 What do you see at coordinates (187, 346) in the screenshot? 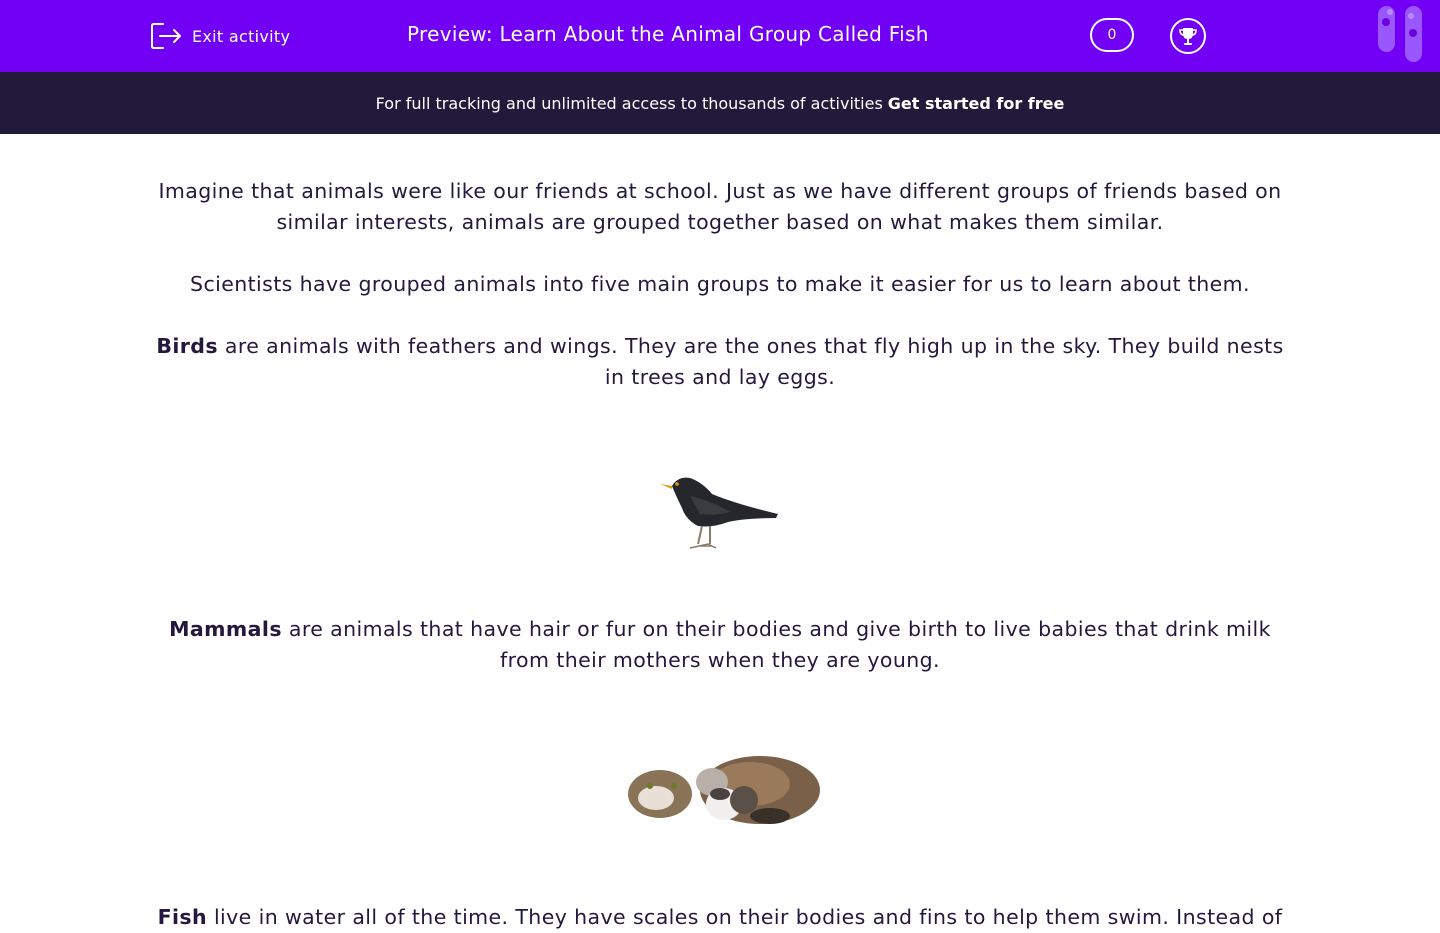
I see `birds-term: Birds` at bounding box center [187, 346].